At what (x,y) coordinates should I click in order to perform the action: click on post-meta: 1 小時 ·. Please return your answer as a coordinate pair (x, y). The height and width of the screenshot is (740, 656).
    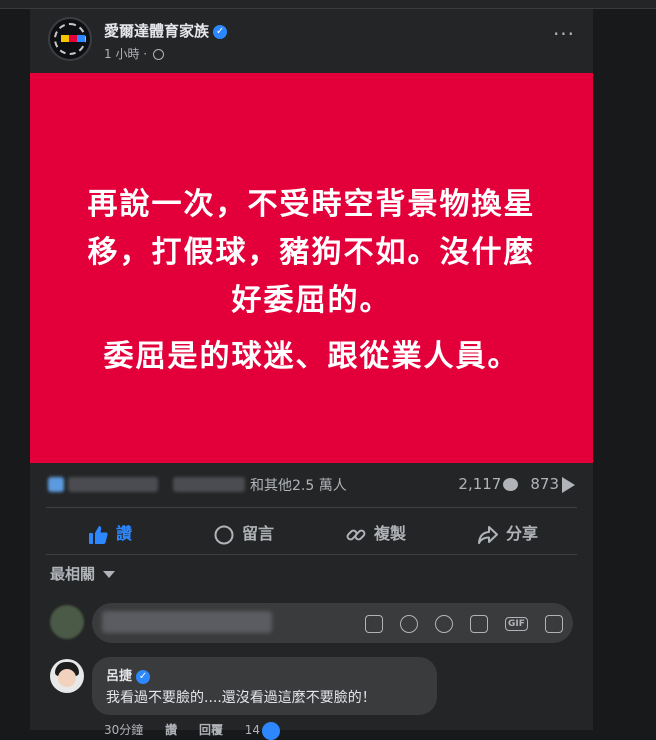
    Looking at the image, I should click on (134, 53).